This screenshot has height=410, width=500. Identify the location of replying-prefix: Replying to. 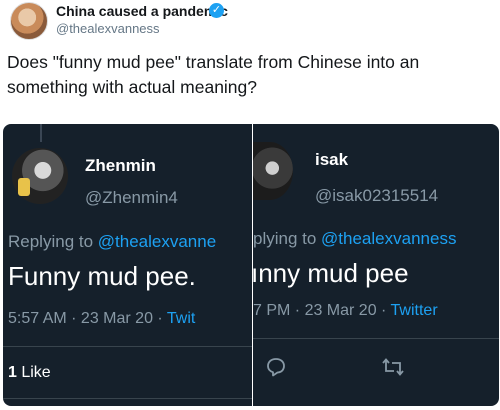
(53, 241).